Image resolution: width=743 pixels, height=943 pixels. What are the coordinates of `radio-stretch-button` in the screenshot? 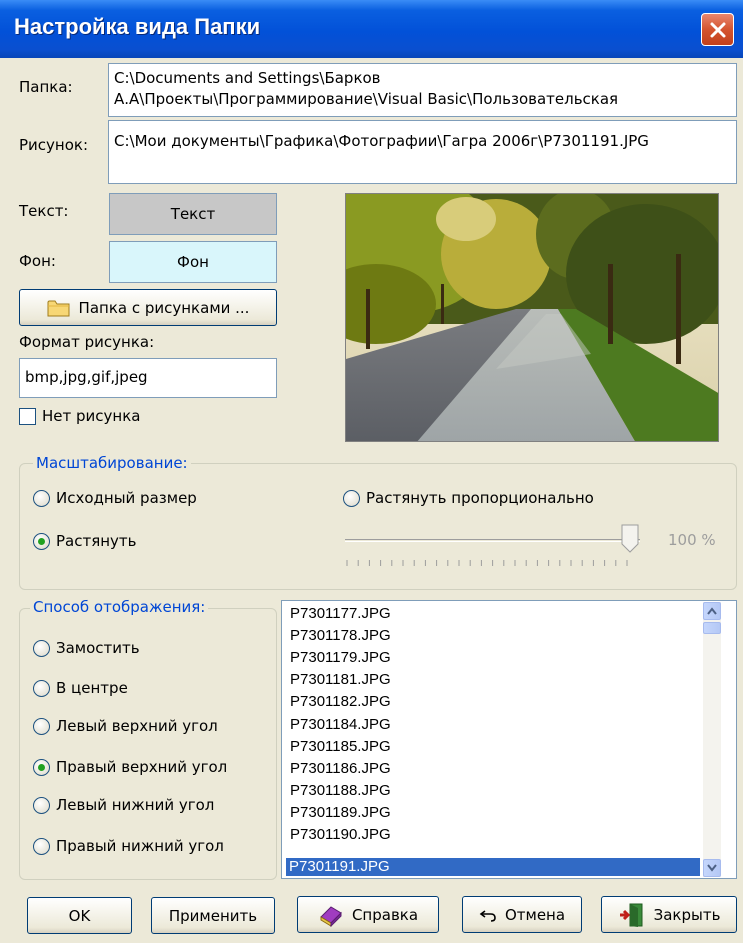 It's located at (41, 541).